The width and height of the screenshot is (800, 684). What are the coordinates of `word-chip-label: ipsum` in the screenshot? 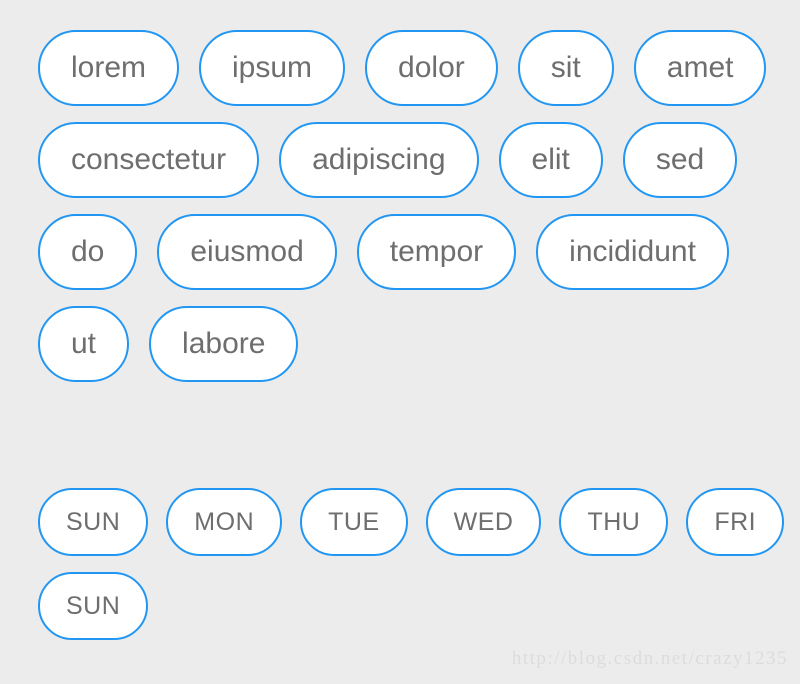 It's located at (272, 67).